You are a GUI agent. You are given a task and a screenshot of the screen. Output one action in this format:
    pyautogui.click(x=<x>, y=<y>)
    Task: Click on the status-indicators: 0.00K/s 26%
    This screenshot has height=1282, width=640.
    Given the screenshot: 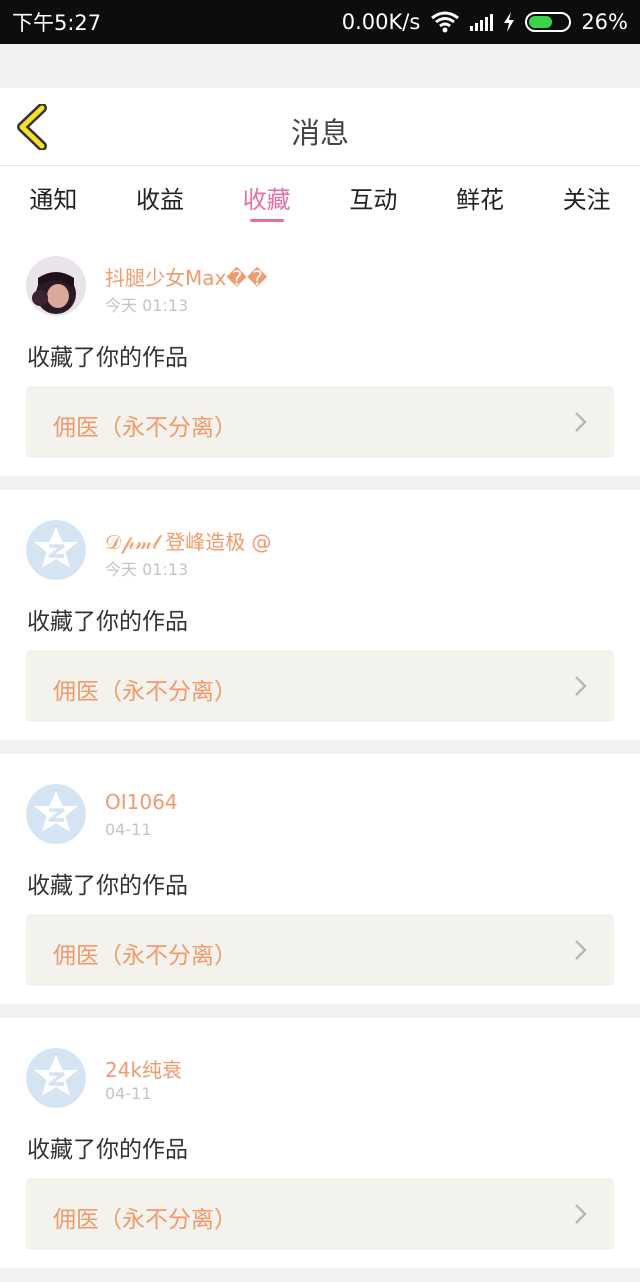 What is the action you would take?
    pyautogui.click(x=485, y=22)
    